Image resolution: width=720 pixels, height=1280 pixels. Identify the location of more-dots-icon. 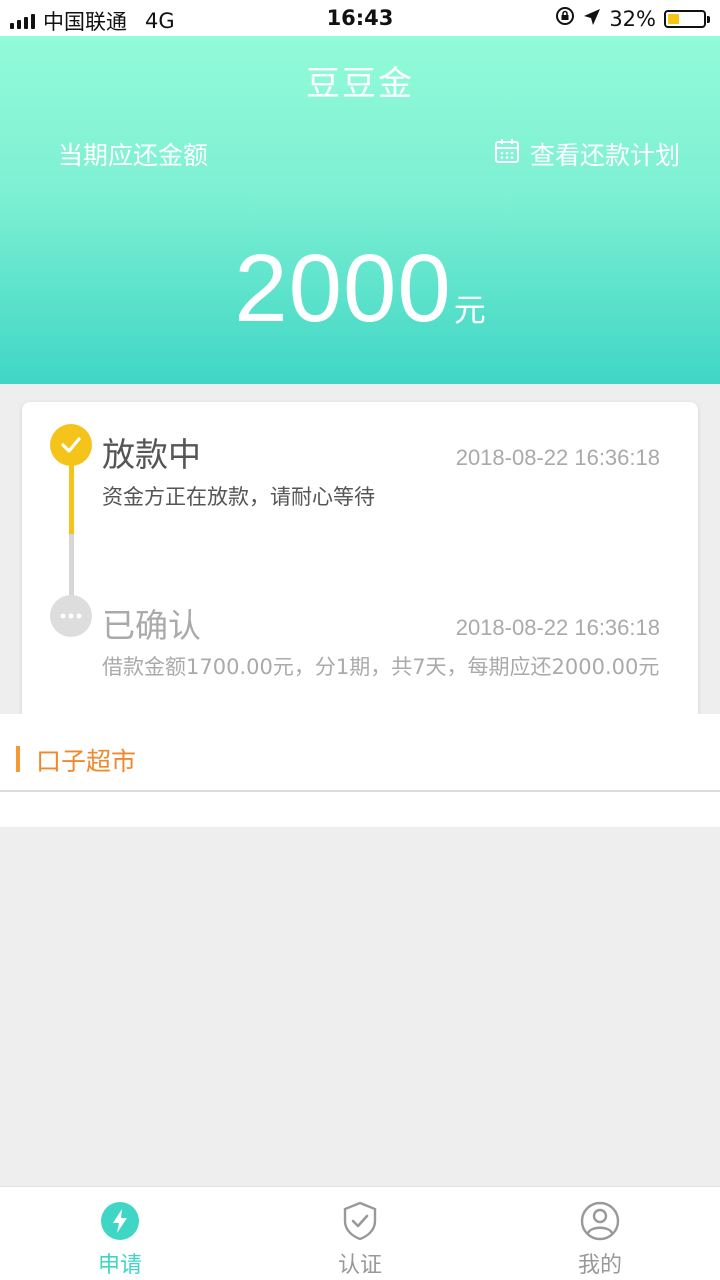
(71, 616).